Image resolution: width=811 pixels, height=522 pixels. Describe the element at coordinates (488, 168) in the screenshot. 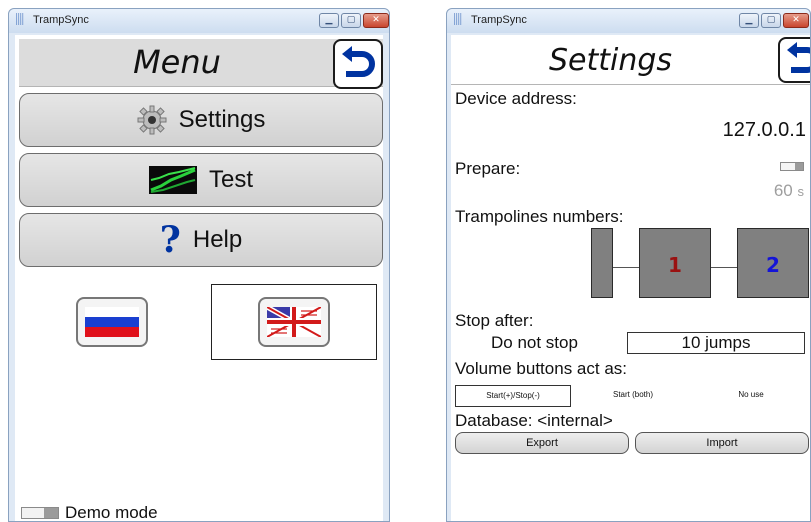

I see `prepare-label: Prepare:` at that location.